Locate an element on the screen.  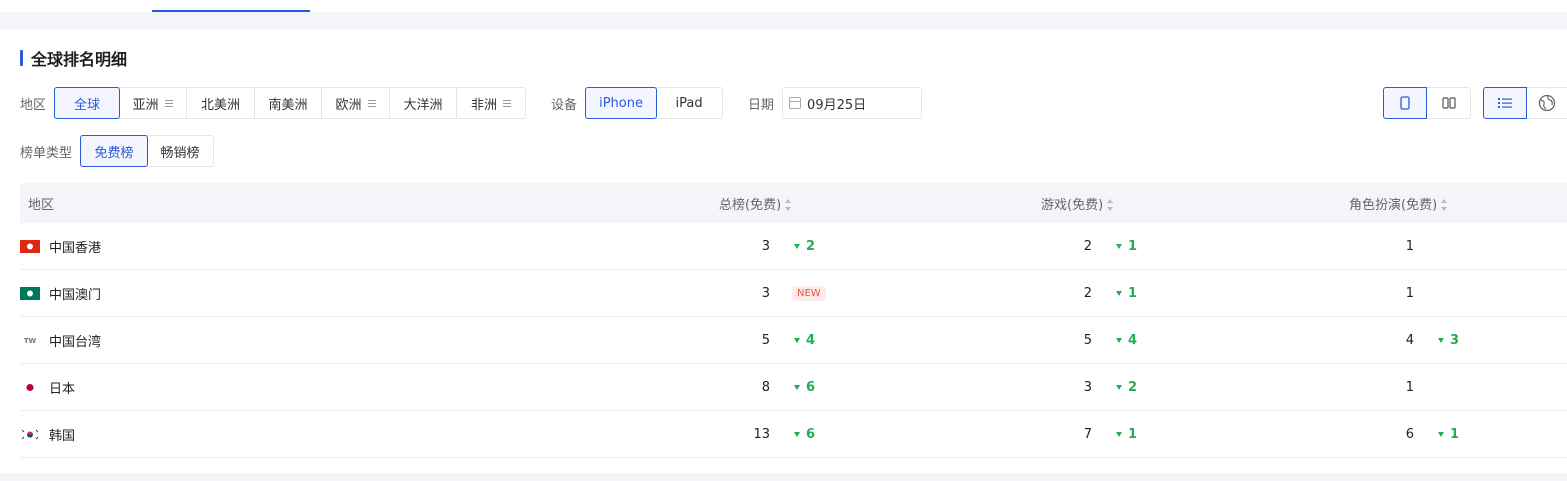
device-option-0: iPhone is located at coordinates (621, 103).